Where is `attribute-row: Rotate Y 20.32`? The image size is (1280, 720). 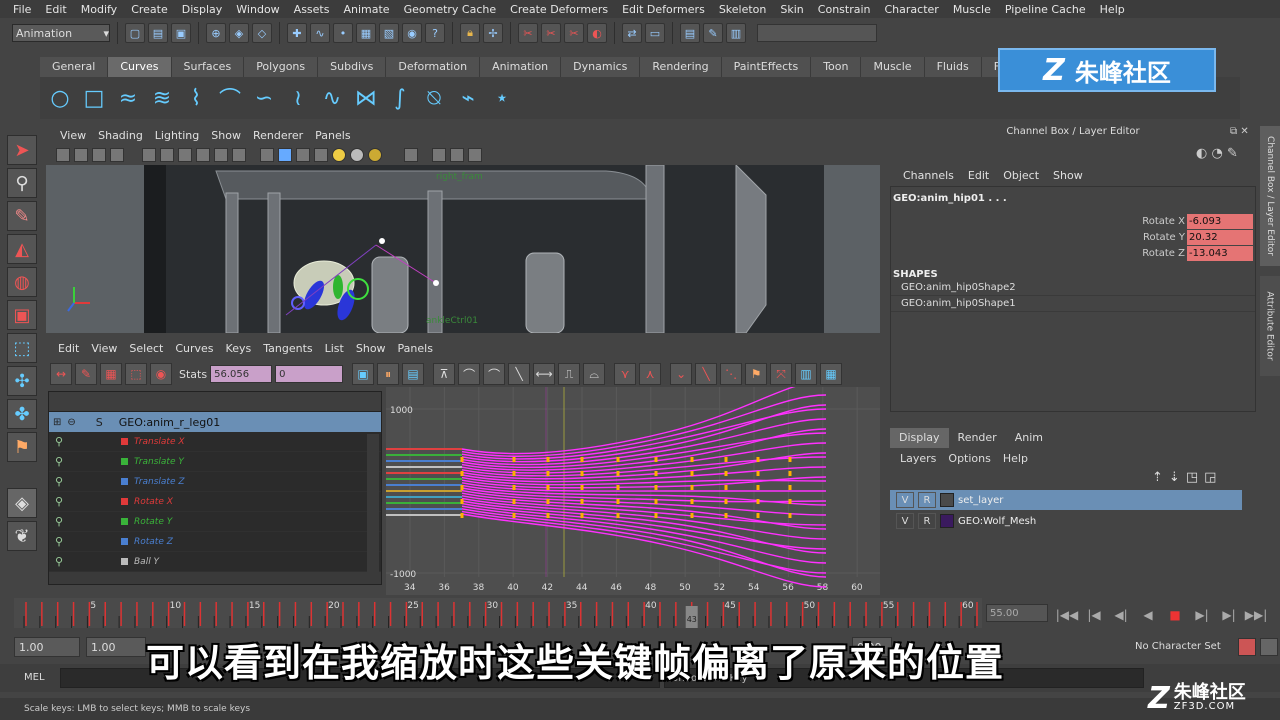
attribute-row: Rotate Y 20.32 is located at coordinates (1073, 237).